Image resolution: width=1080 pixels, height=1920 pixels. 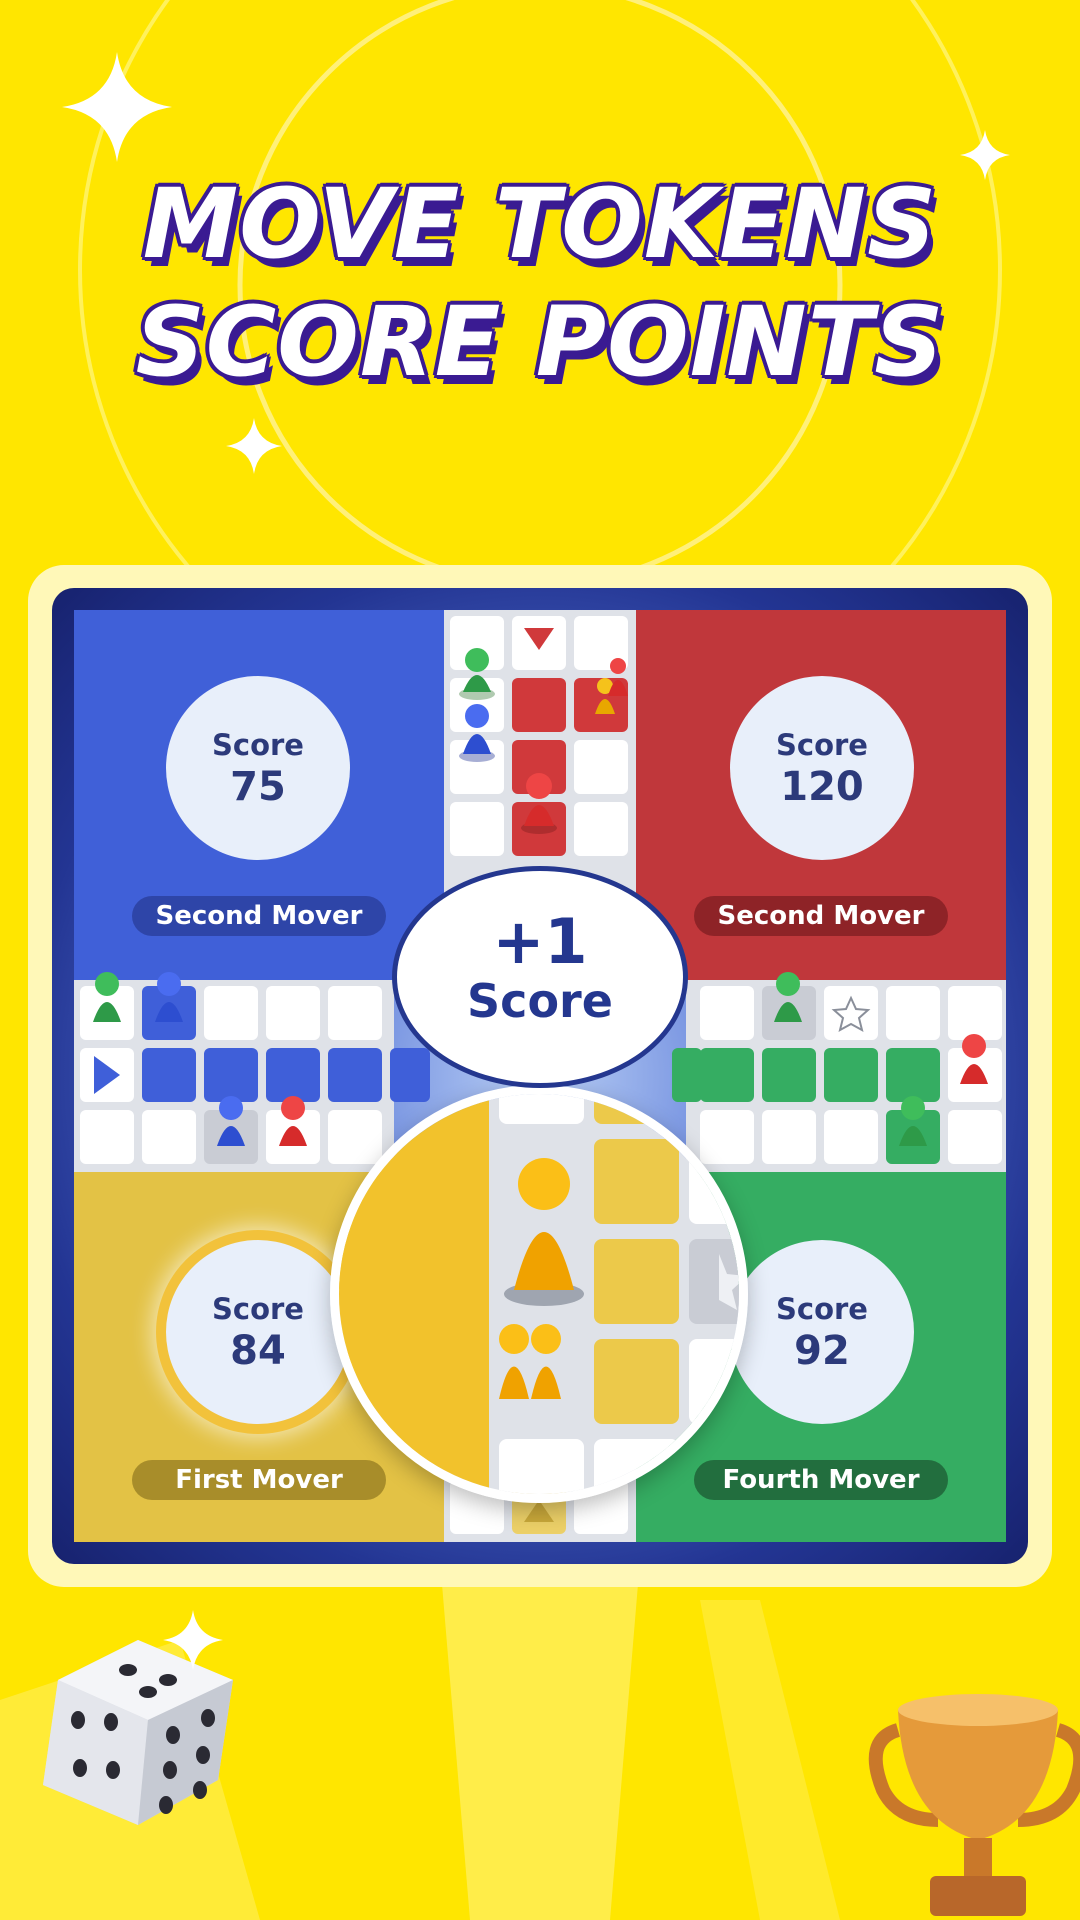 I want to click on blue-mover-badge: Second Mover, so click(x=259, y=916).